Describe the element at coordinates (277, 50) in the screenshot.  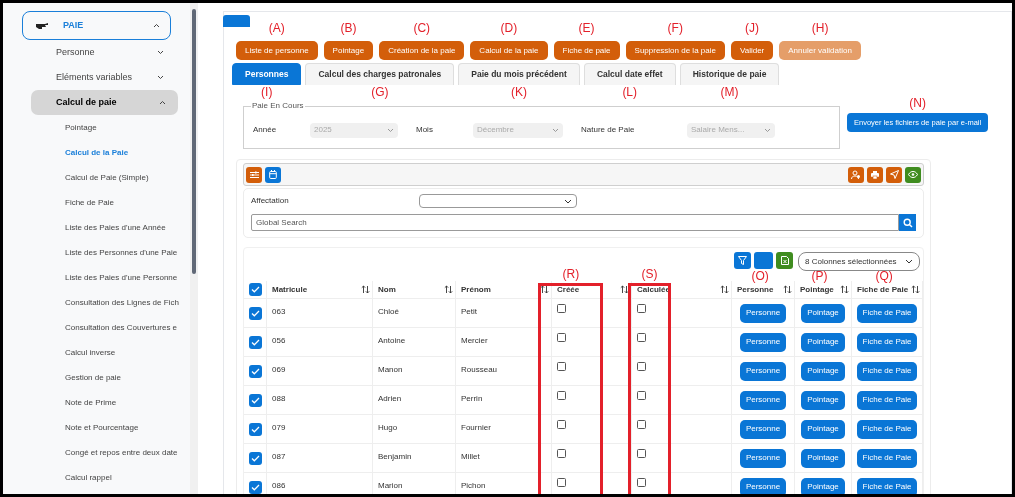
I see `action-button: Liste de personne` at that location.